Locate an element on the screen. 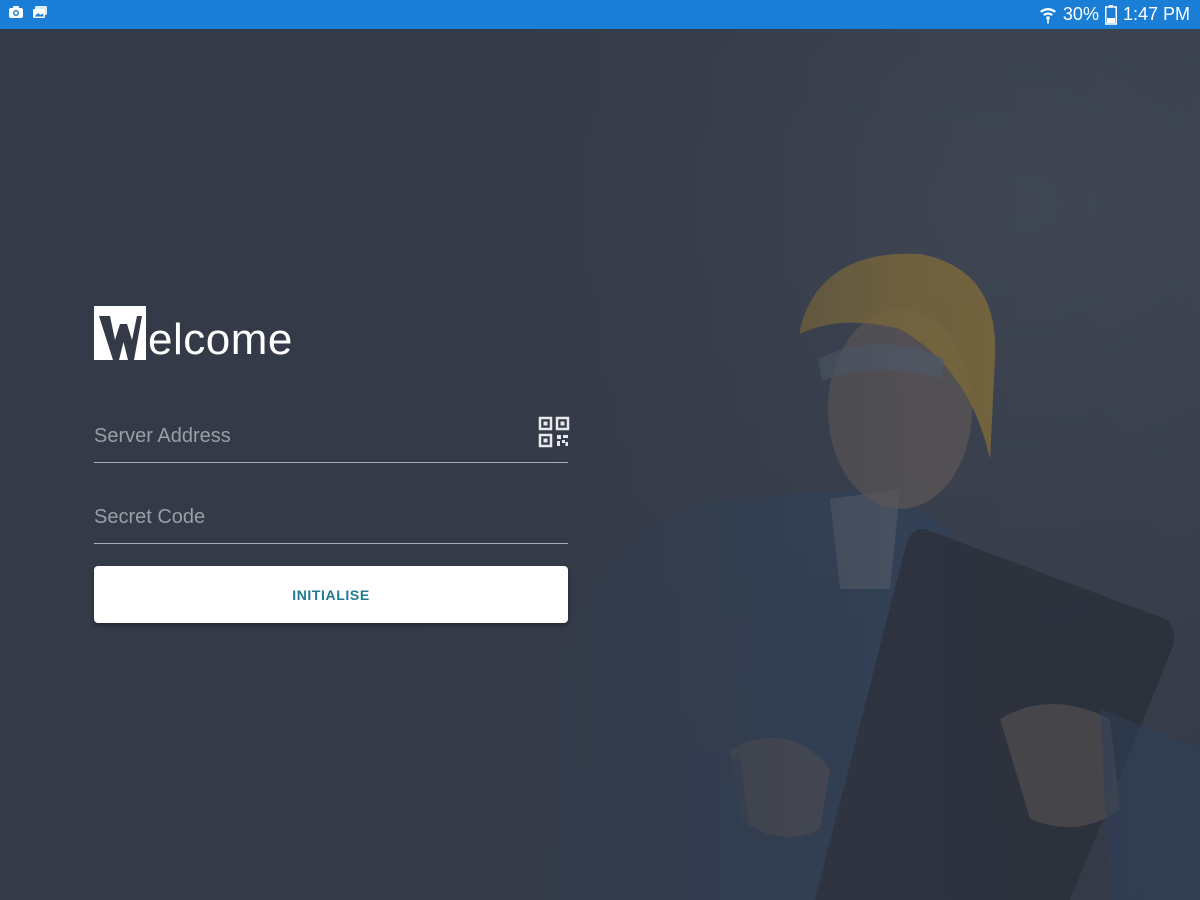 The width and height of the screenshot is (1200, 900). secret-code-field is located at coordinates (331, 517).